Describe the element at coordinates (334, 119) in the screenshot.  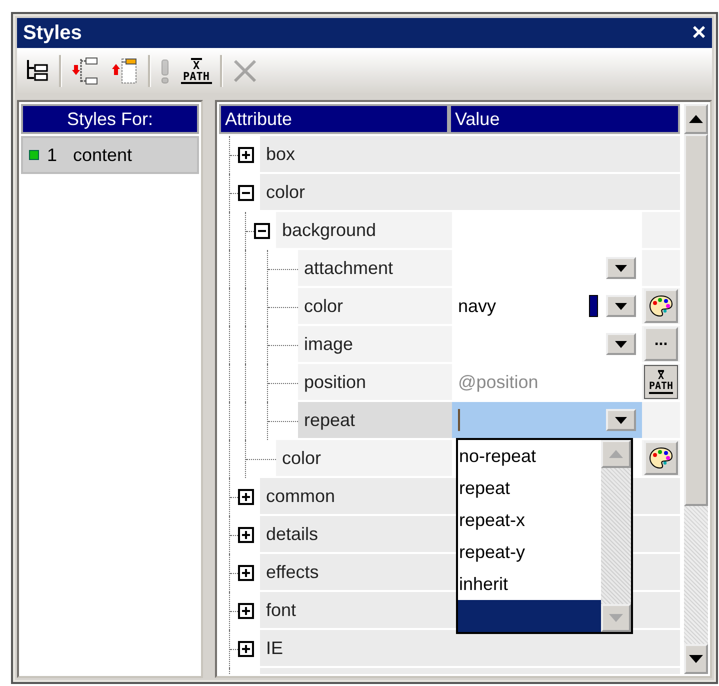
I see `column-header: Attribute` at that location.